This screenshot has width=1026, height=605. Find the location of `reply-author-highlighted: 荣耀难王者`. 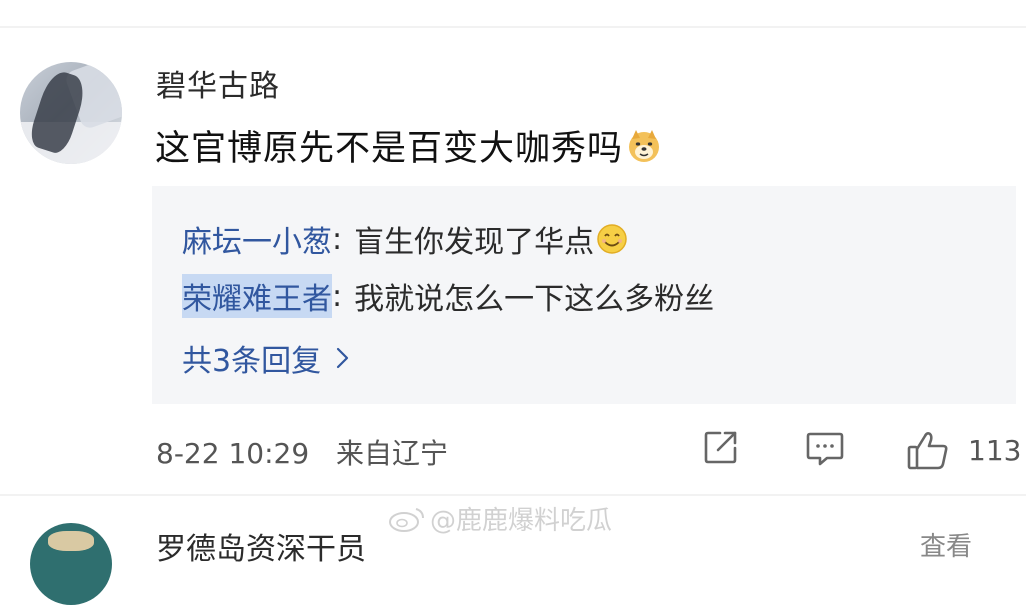

reply-author-highlighted: 荣耀难王者 is located at coordinates (257, 296).